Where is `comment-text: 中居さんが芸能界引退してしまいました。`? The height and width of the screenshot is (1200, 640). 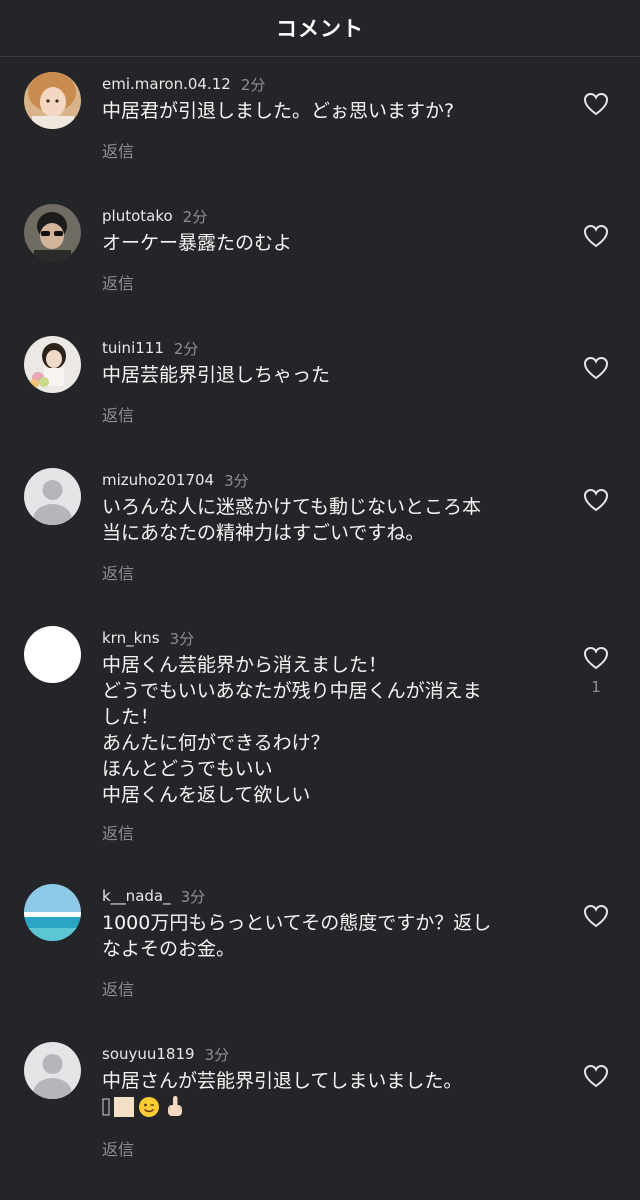 comment-text: 中居さんが芸能界引退してしまいました。 is located at coordinates (333, 1094).